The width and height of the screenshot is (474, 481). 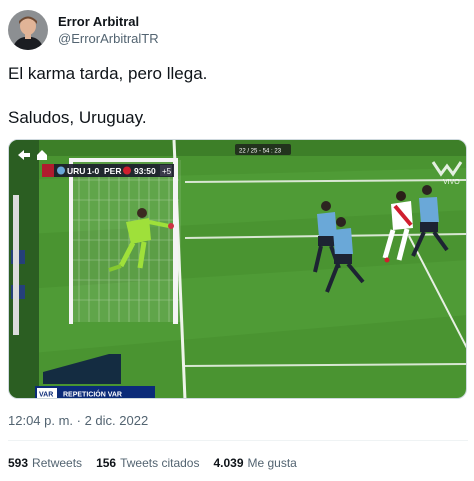 I want to click on likes-stat: 4.039 Me gusta, so click(x=254, y=463).